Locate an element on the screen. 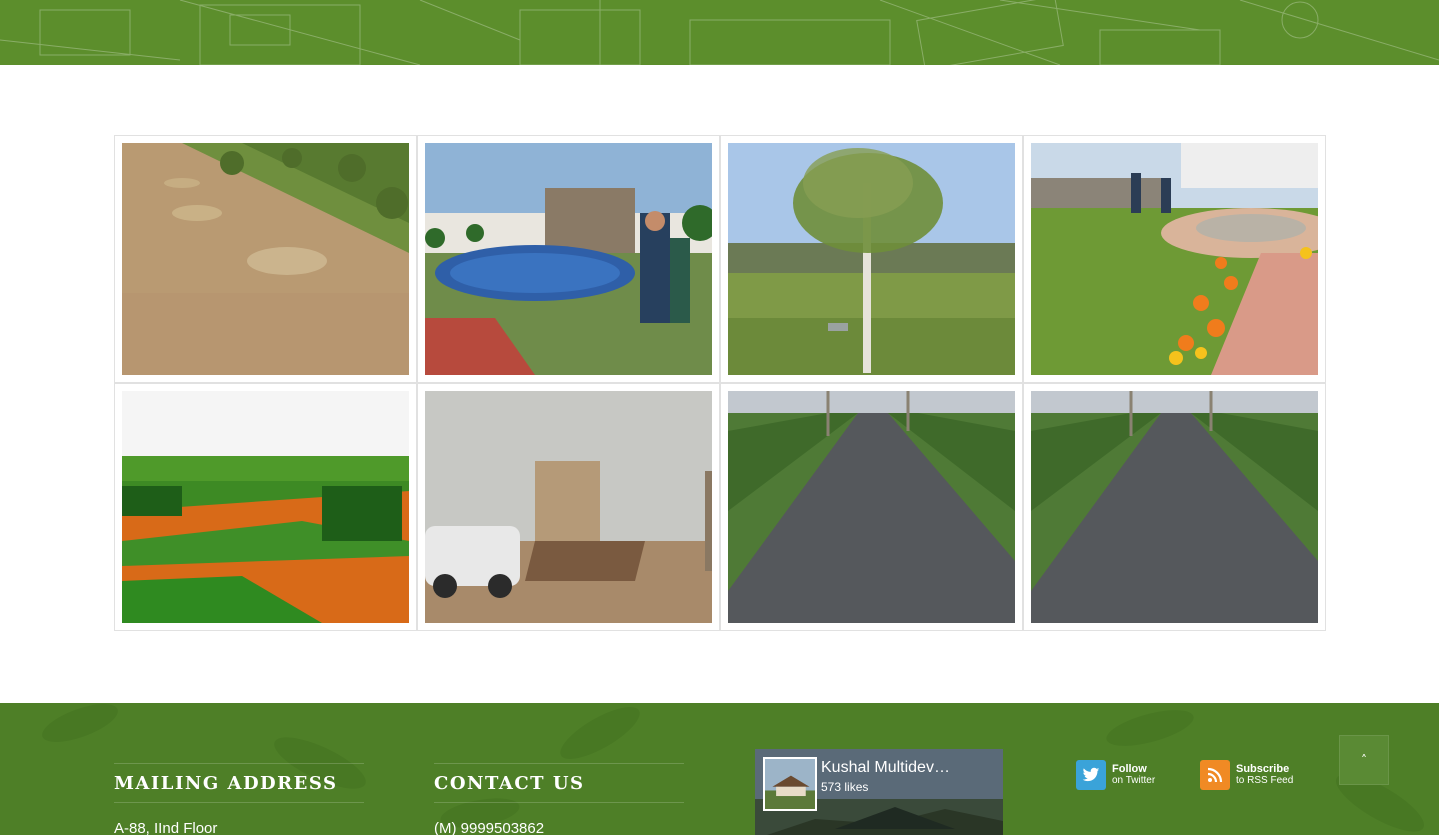 The image size is (1439, 835). mailing-address-title: MAILING ADDRESS is located at coordinates (226, 783).